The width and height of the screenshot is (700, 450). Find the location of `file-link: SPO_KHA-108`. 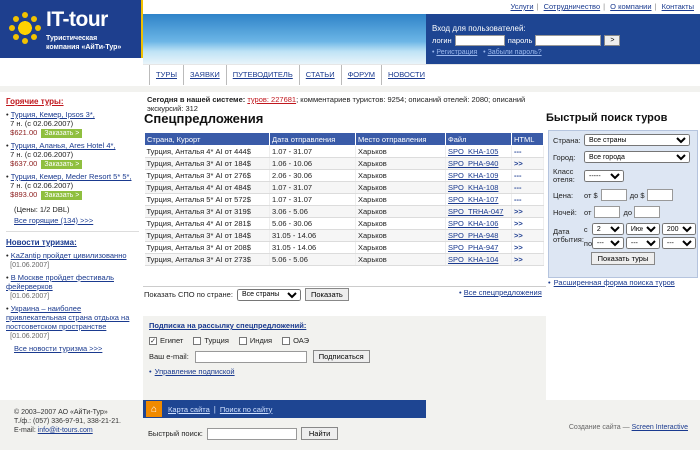

file-link: SPO_KHA-108 is located at coordinates (473, 187).